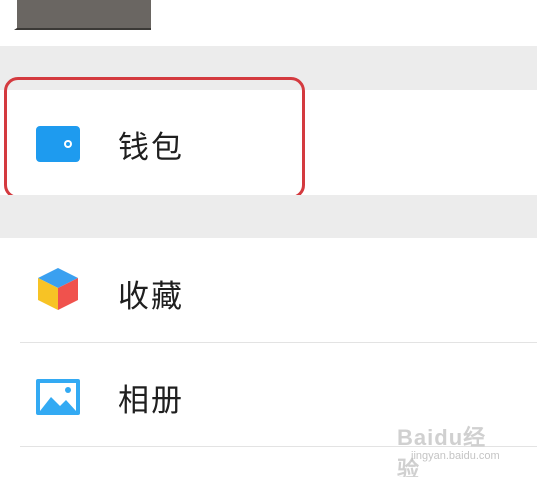  I want to click on menu-item-label: 钱包, so click(151, 148).